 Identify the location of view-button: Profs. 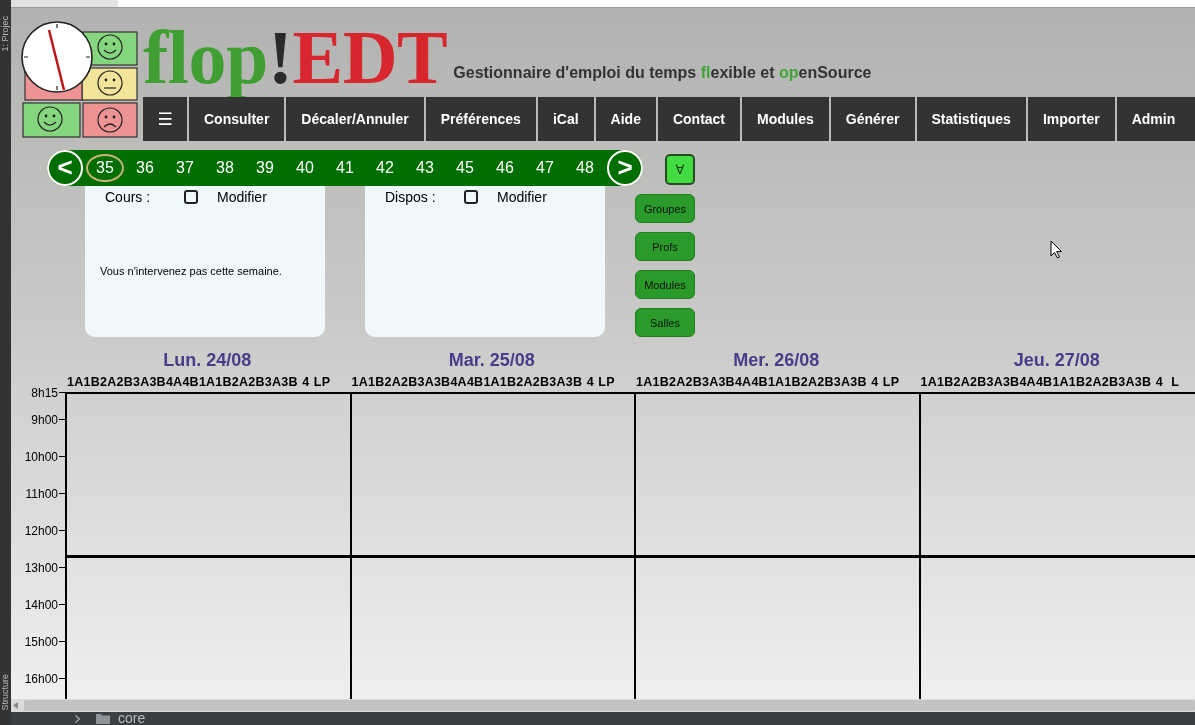
(665, 246).